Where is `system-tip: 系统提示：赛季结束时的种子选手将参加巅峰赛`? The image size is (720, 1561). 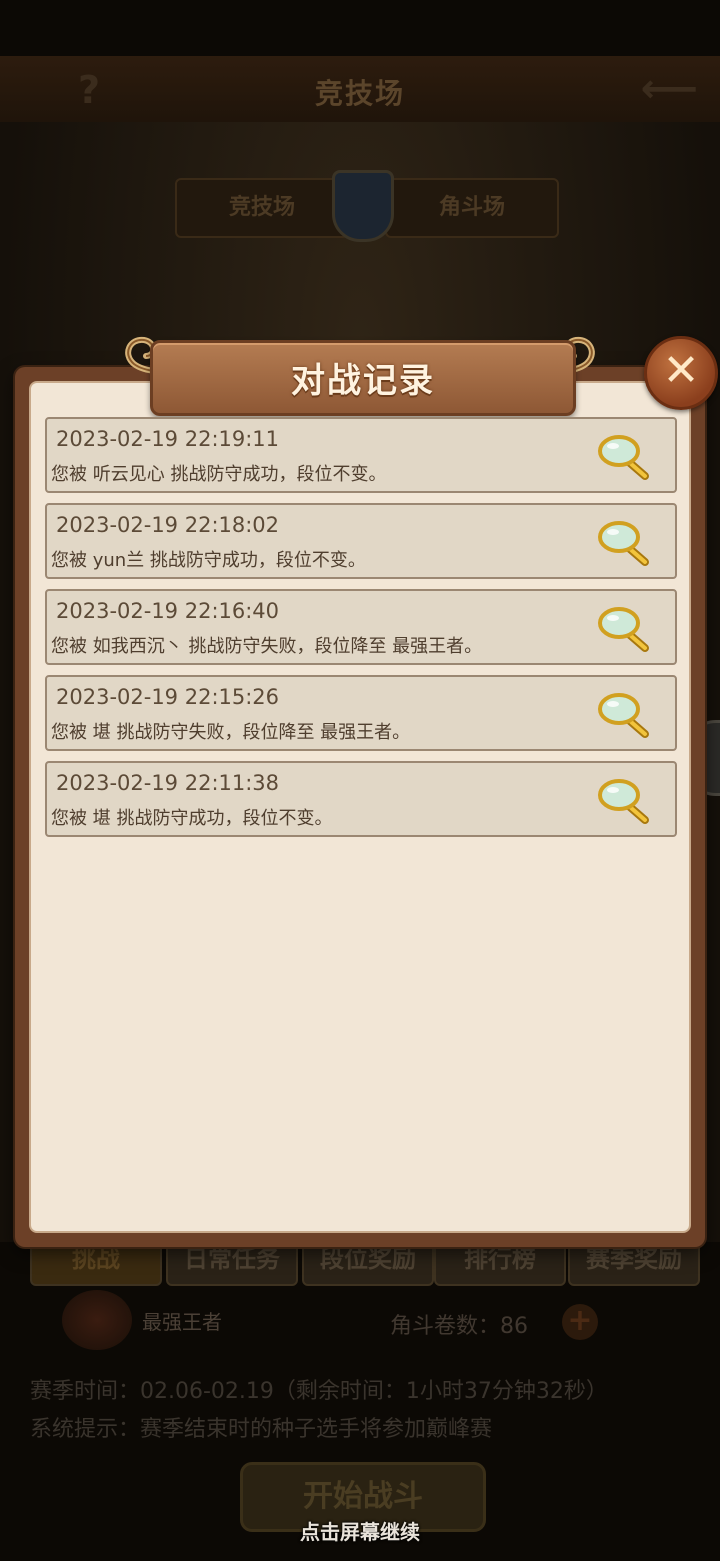
system-tip: 系统提示：赛季结束时的种子选手将参加巅峰赛 is located at coordinates (261, 1429).